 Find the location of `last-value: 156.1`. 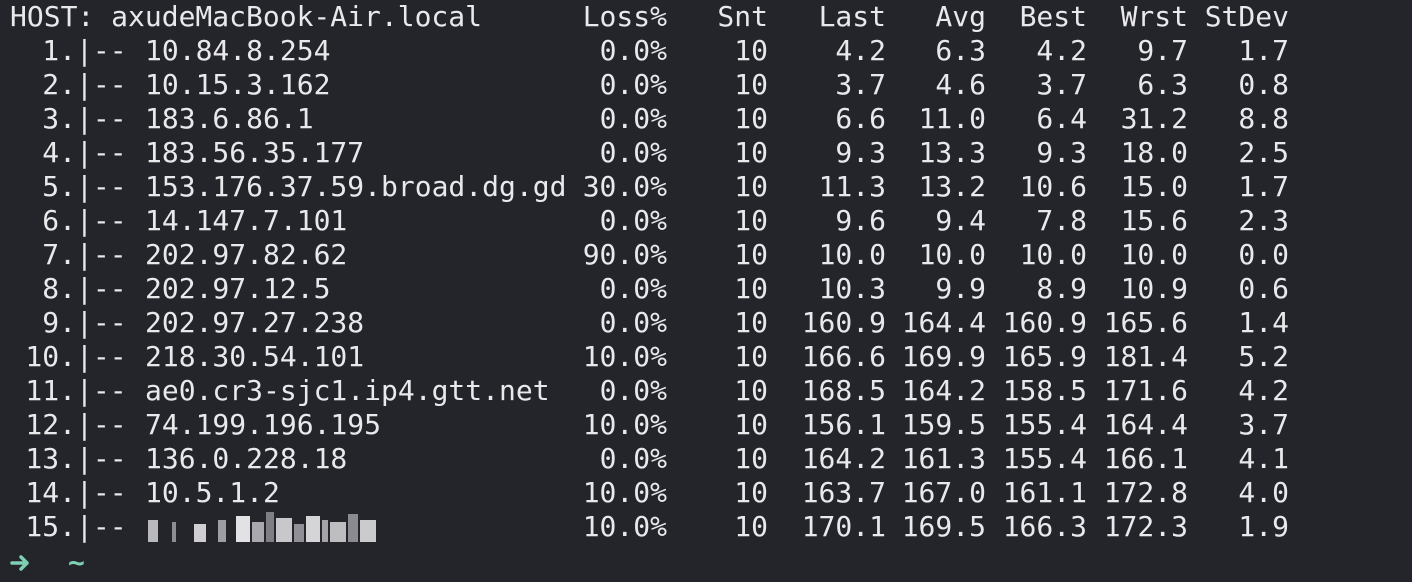

last-value: 156.1 is located at coordinates (843, 424).